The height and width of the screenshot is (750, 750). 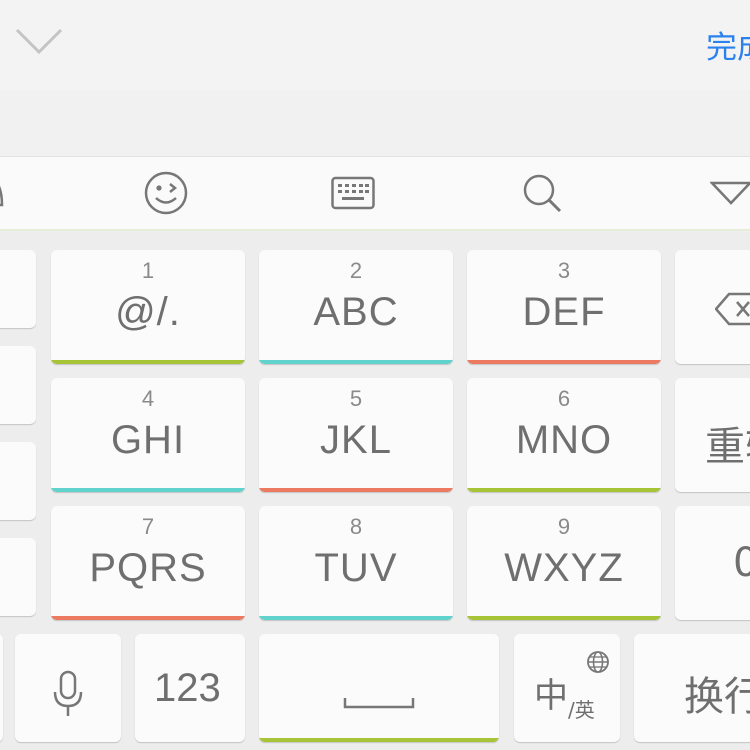 I want to click on microphone-icon, so click(x=68, y=693).